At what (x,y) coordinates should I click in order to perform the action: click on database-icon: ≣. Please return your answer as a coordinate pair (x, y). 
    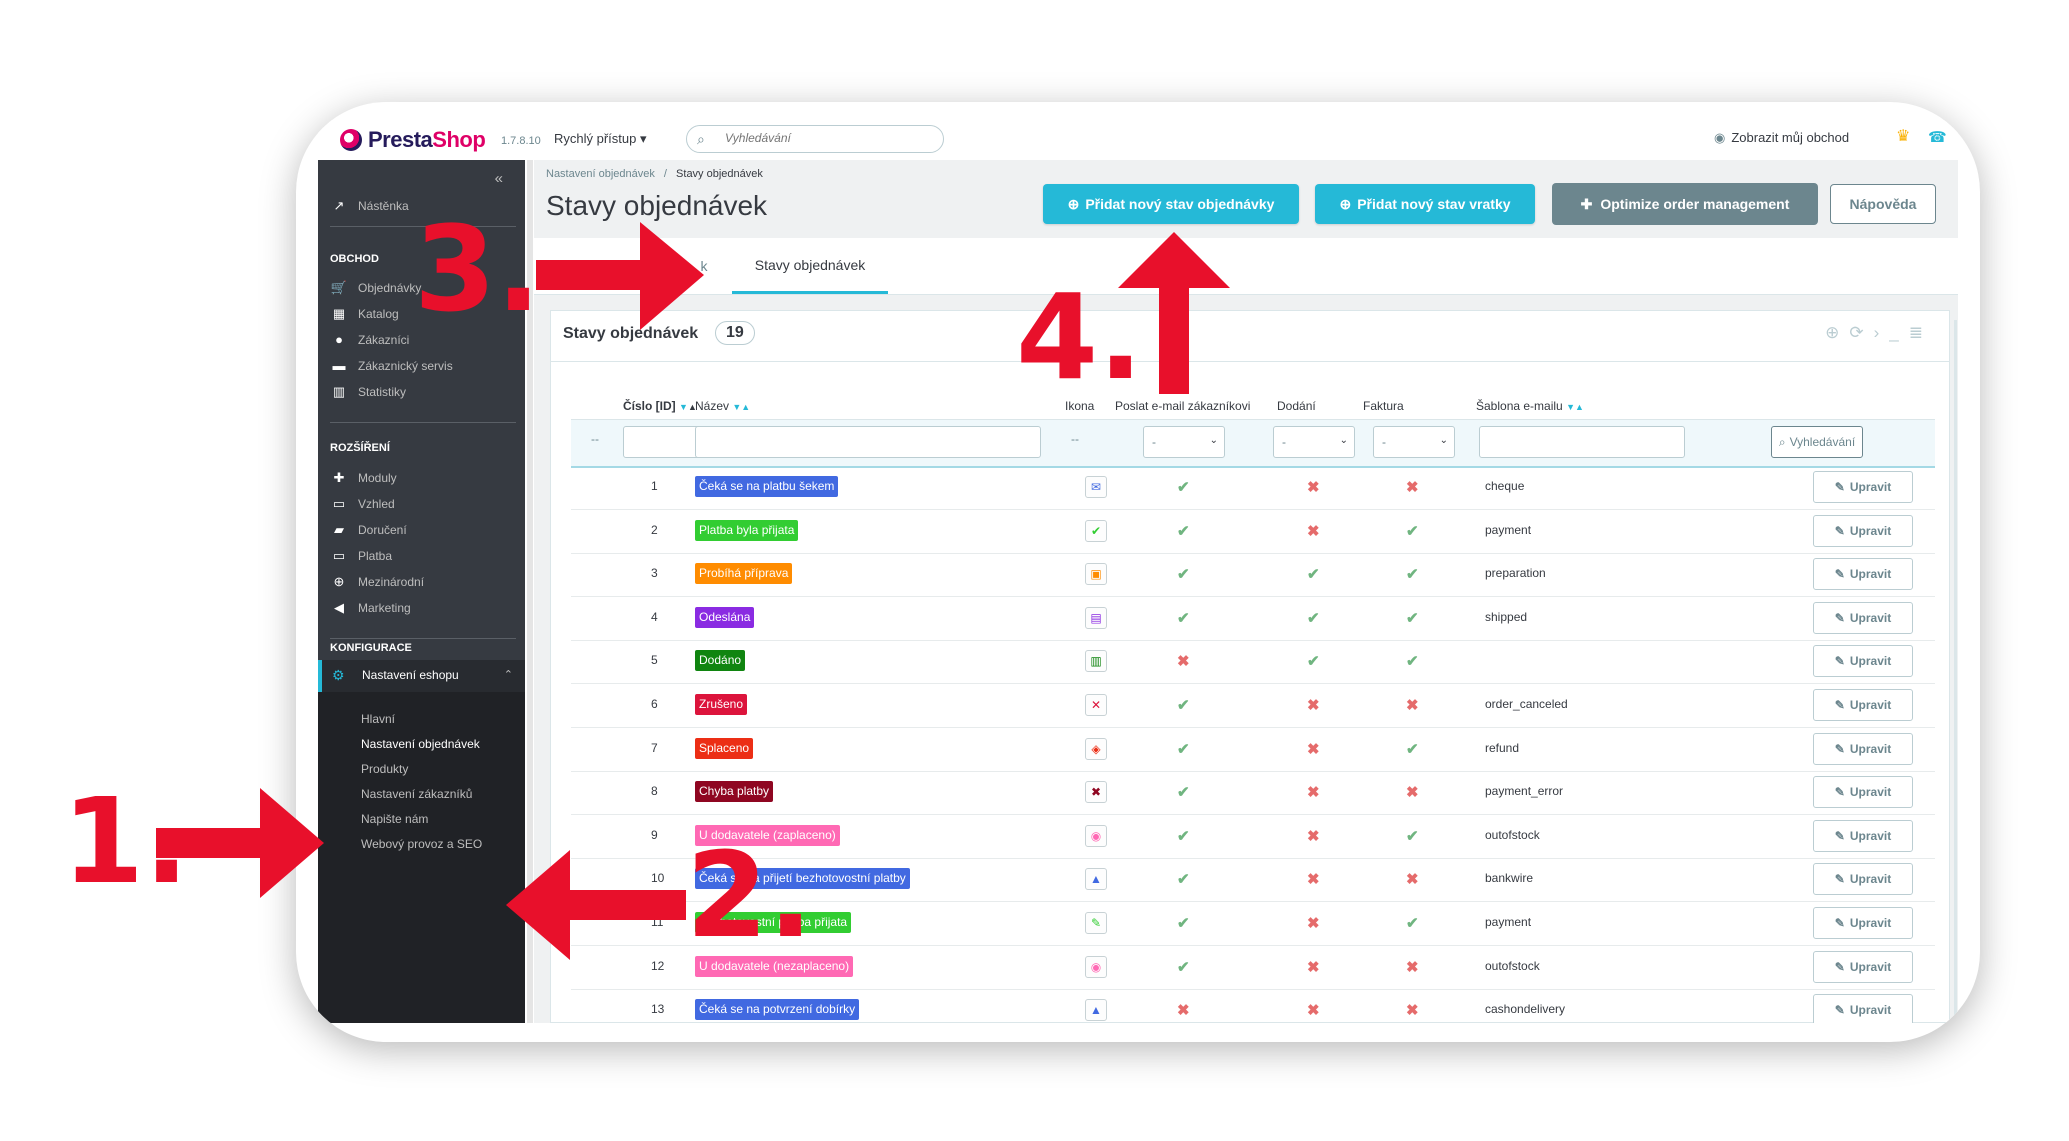
    Looking at the image, I should click on (1921, 332).